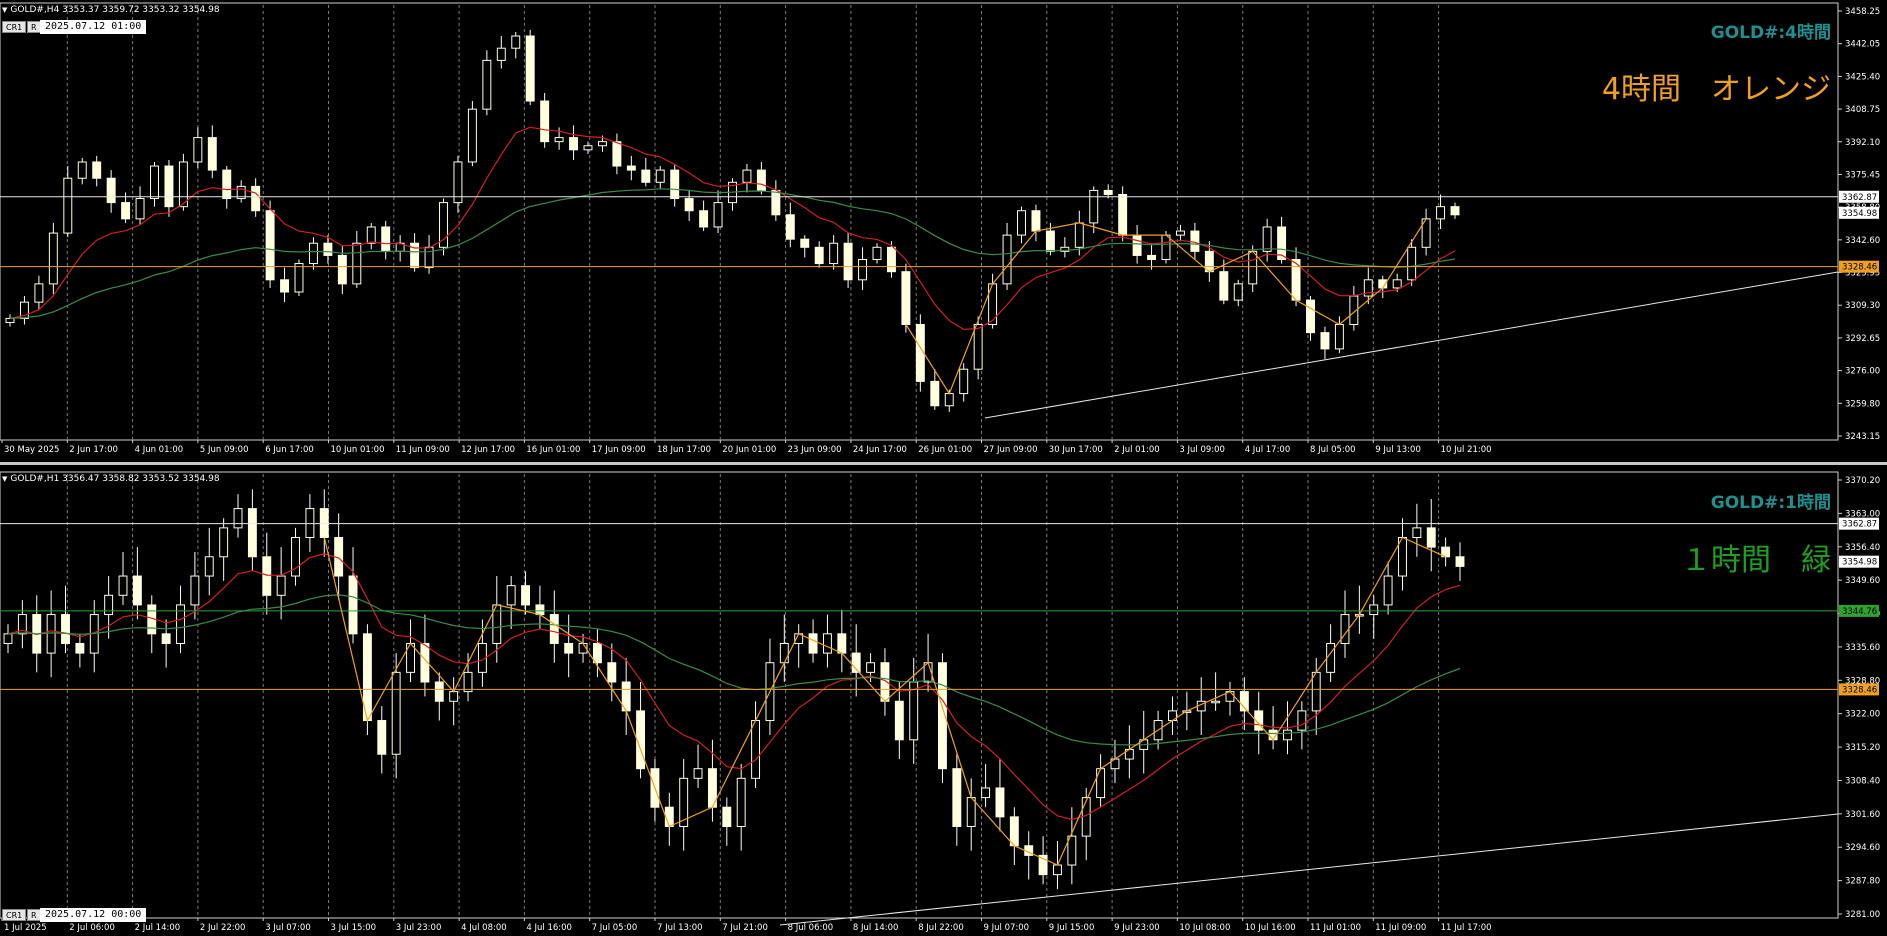 The width and height of the screenshot is (1887, 936). Describe the element at coordinates (945, 450) in the screenshot. I see `time-label: 26 Jun 01:00` at that location.